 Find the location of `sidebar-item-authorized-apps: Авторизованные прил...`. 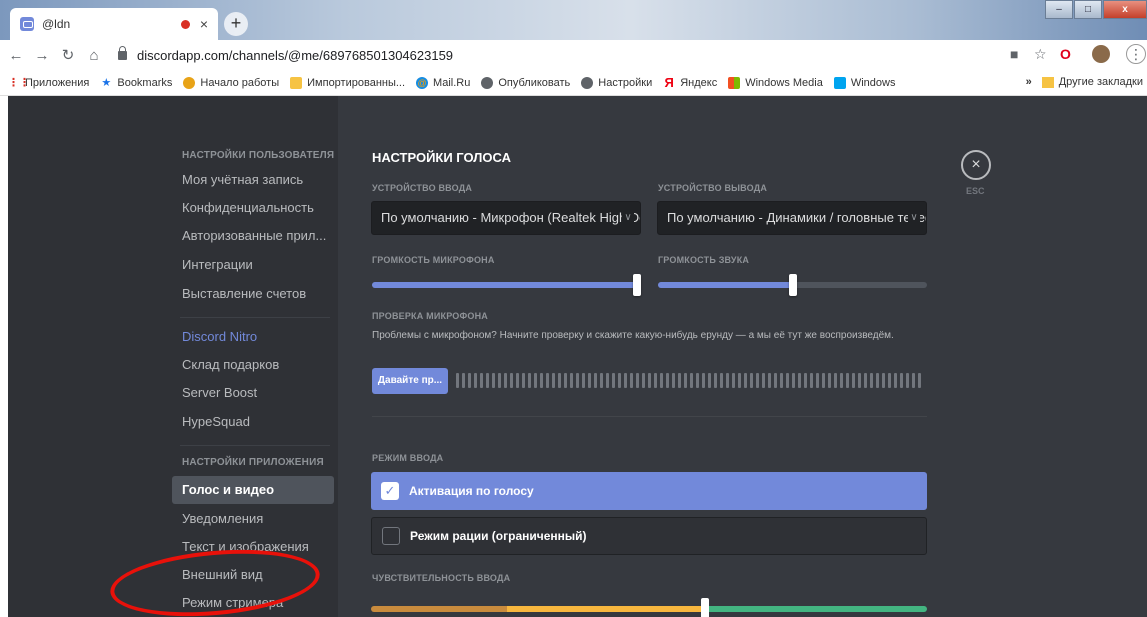

sidebar-item-authorized-apps: Авторизованные прил... is located at coordinates (253, 236).